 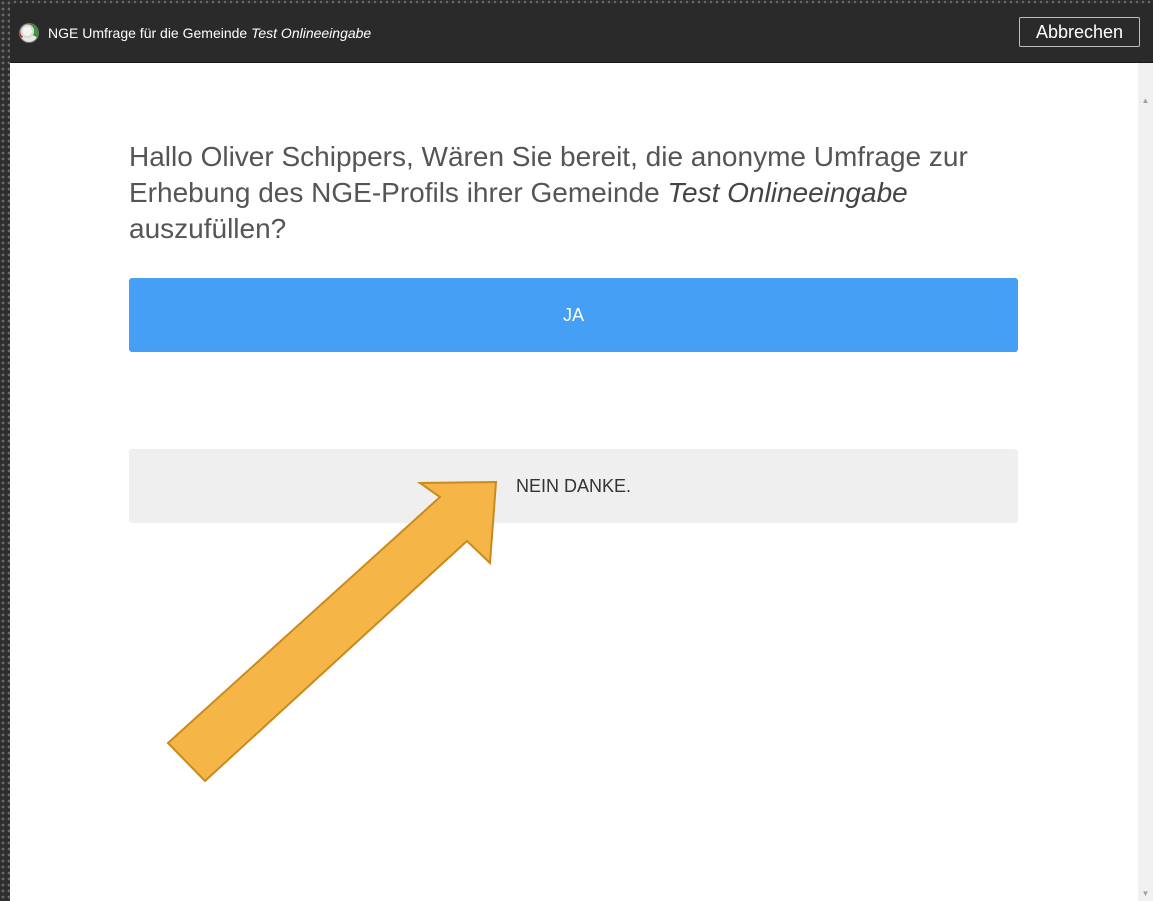 I want to click on no-thanks-button: NEIN DANKE., so click(x=573, y=486).